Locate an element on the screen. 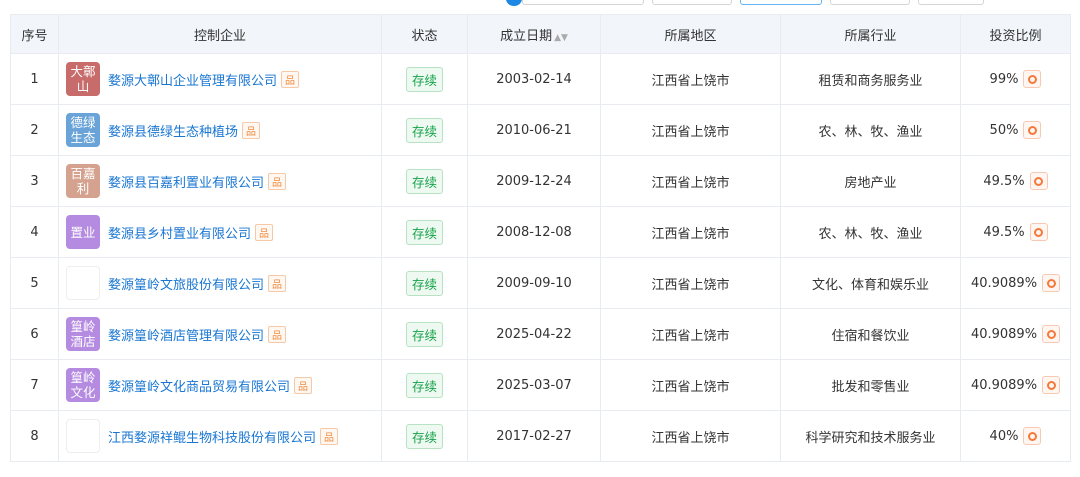  header-date: 成立日期 ▲▼ is located at coordinates (534, 34).